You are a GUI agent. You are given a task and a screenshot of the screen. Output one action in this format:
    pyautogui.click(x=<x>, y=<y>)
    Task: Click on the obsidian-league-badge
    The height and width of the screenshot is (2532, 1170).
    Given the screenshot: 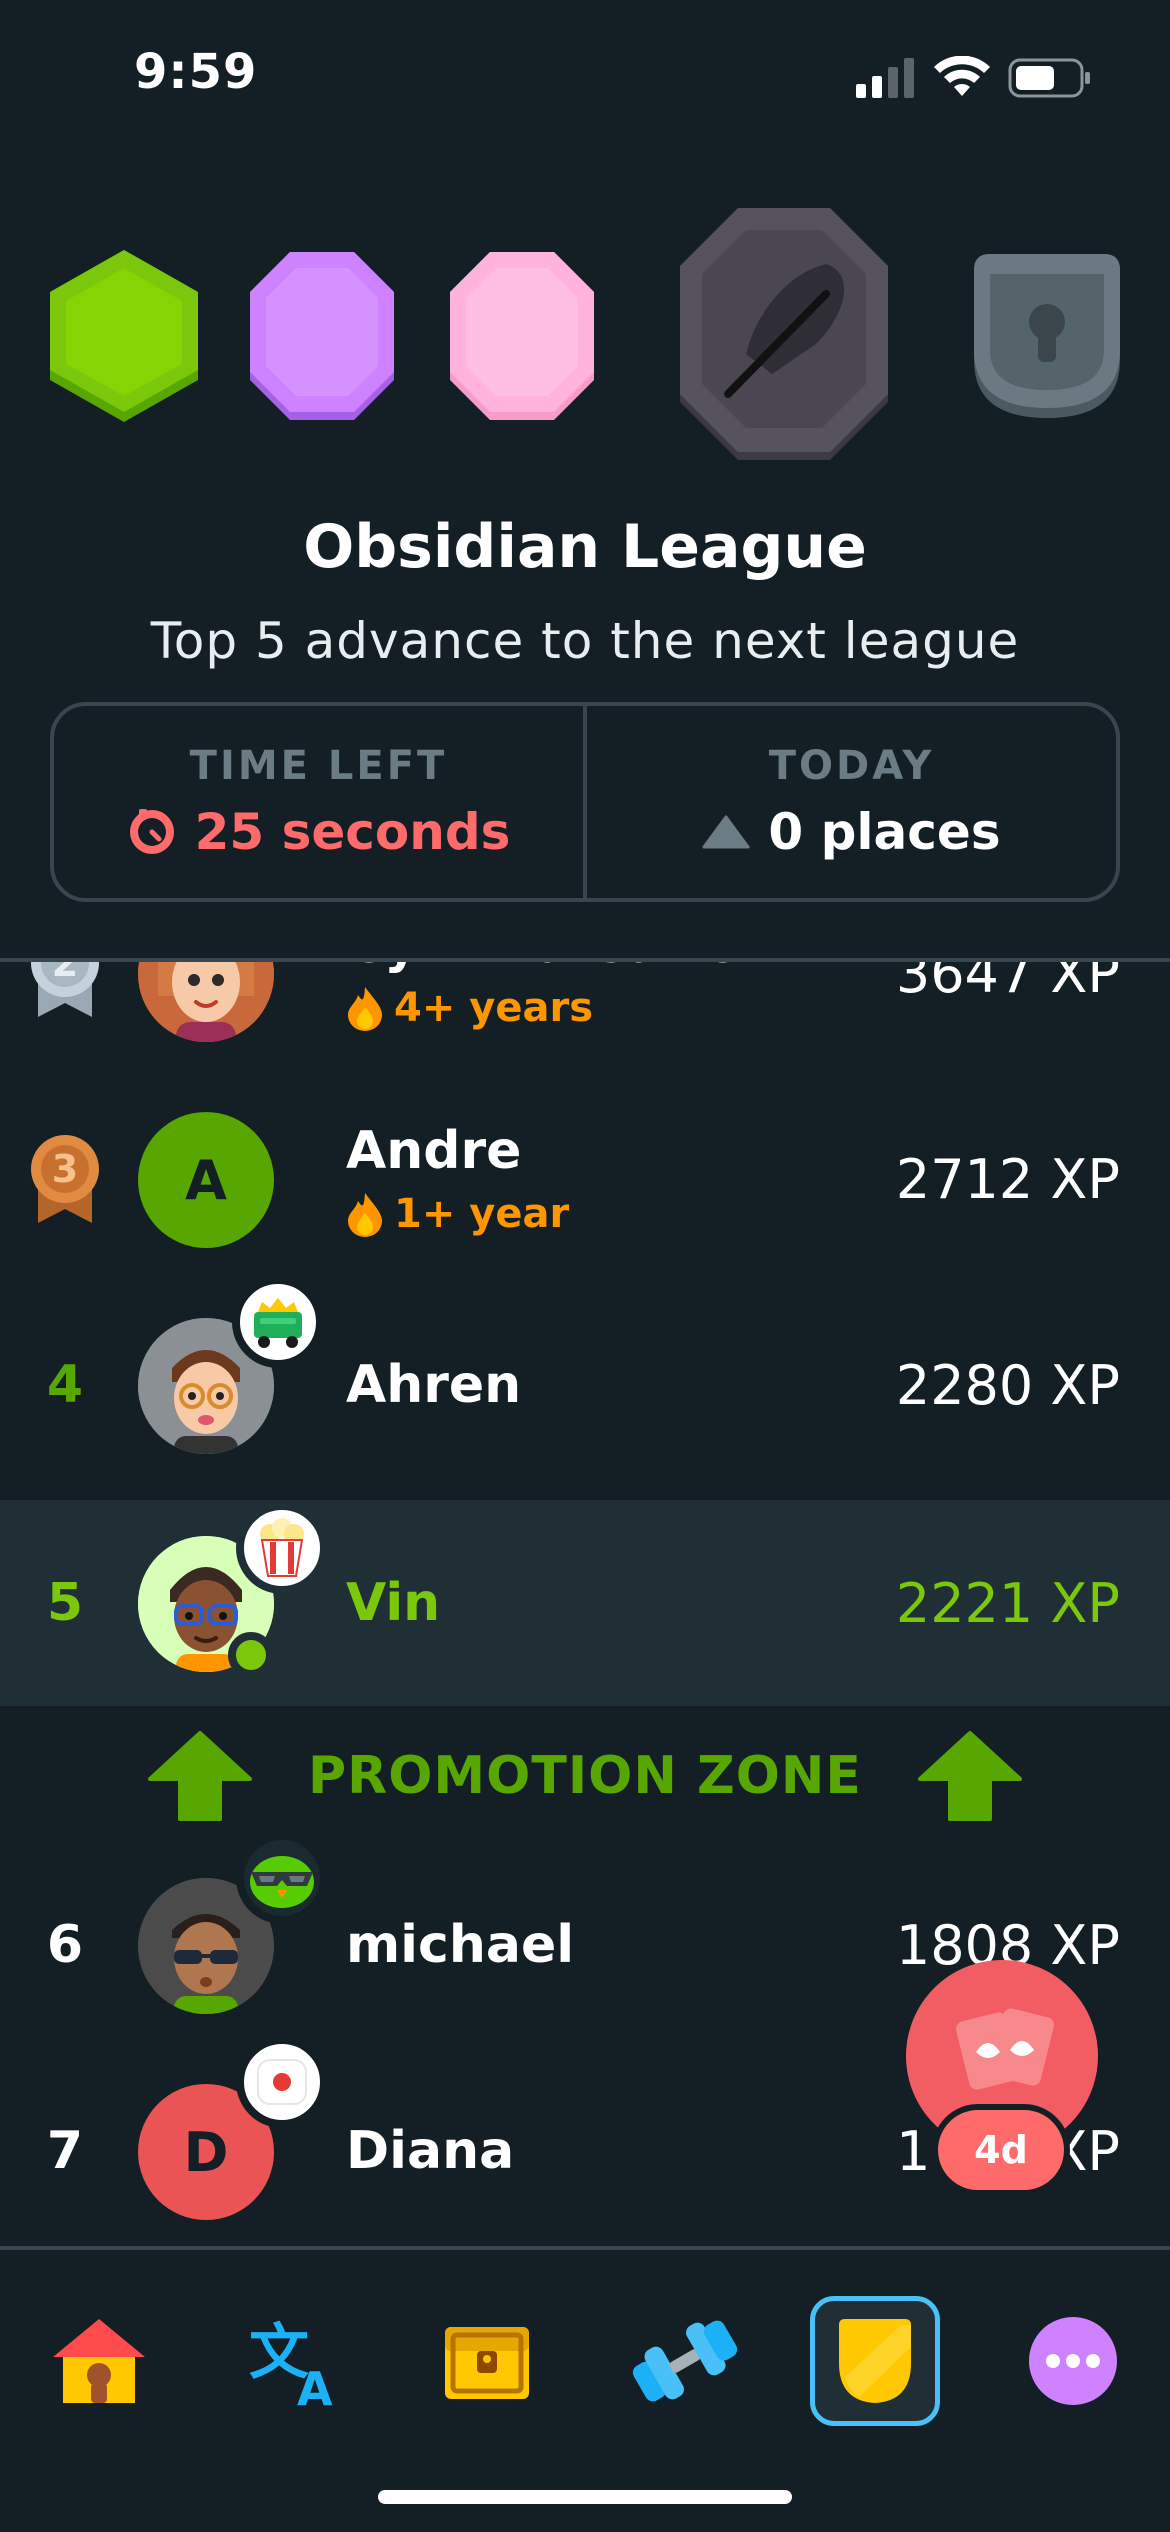 What is the action you would take?
    pyautogui.click(x=784, y=334)
    